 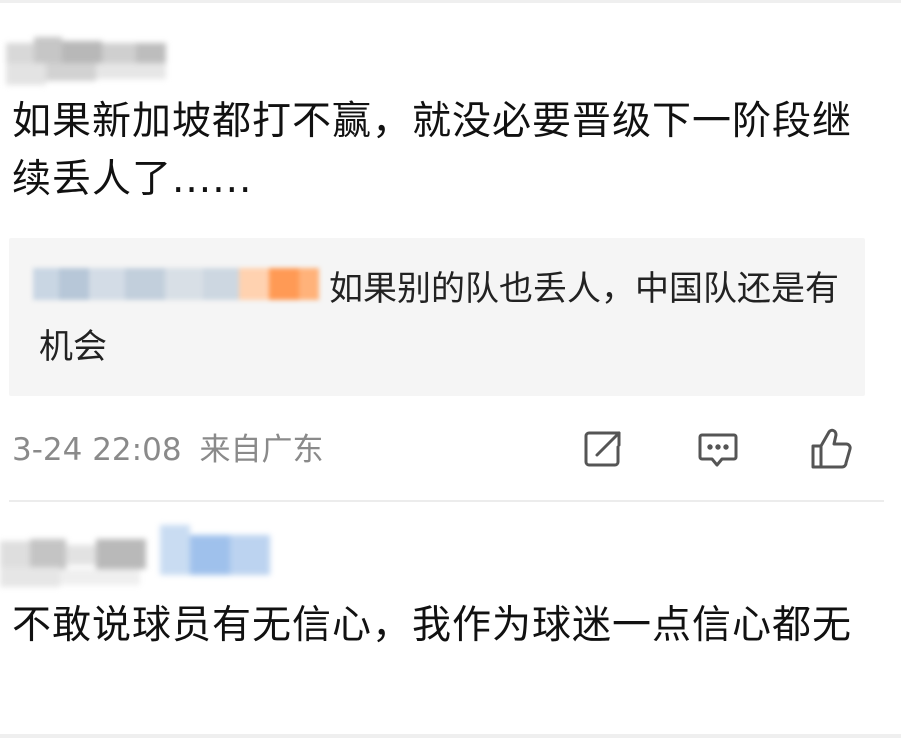 What do you see at coordinates (446, 501) in the screenshot?
I see `comment-divider` at bounding box center [446, 501].